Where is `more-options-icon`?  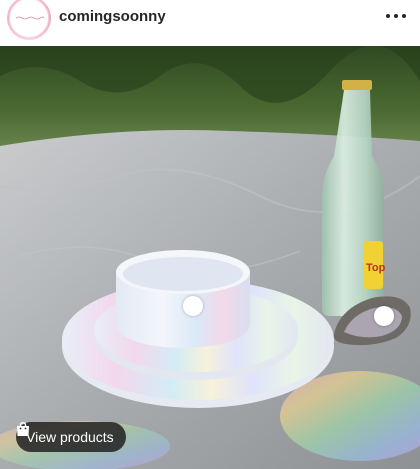
more-options-icon is located at coordinates (396, 15).